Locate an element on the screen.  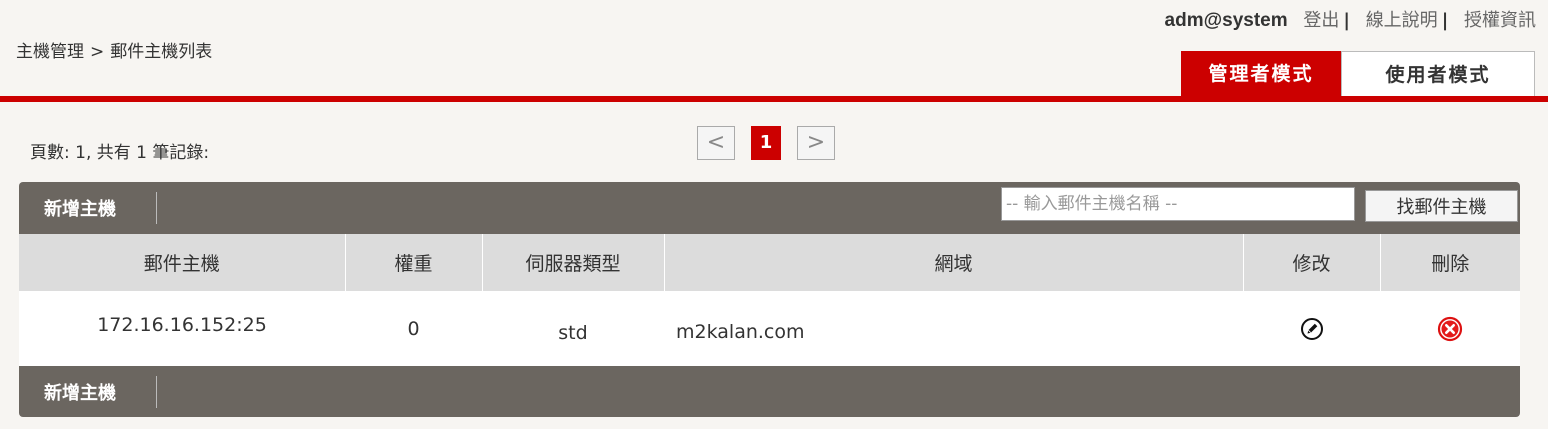
breadcrumb-parent: 主機管理 is located at coordinates (50, 52).